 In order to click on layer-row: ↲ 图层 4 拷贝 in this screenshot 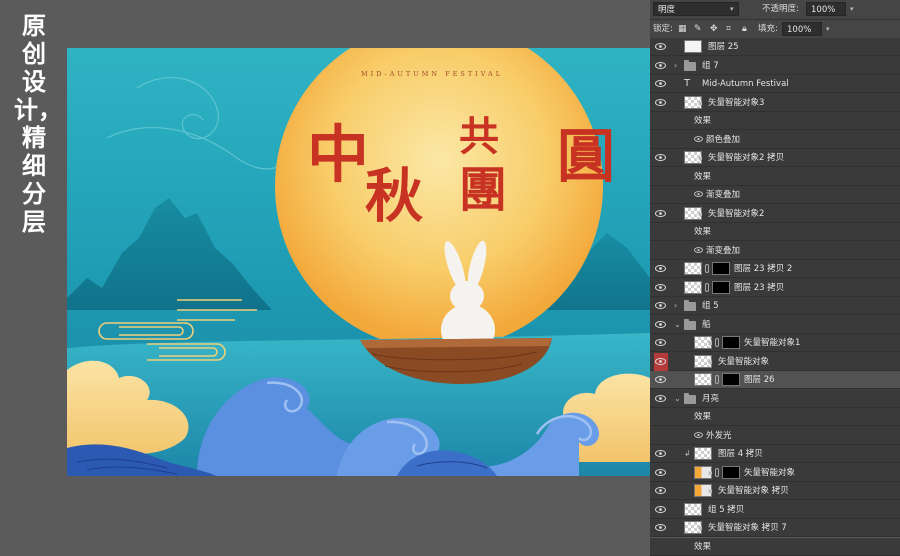, I will do `click(775, 454)`.